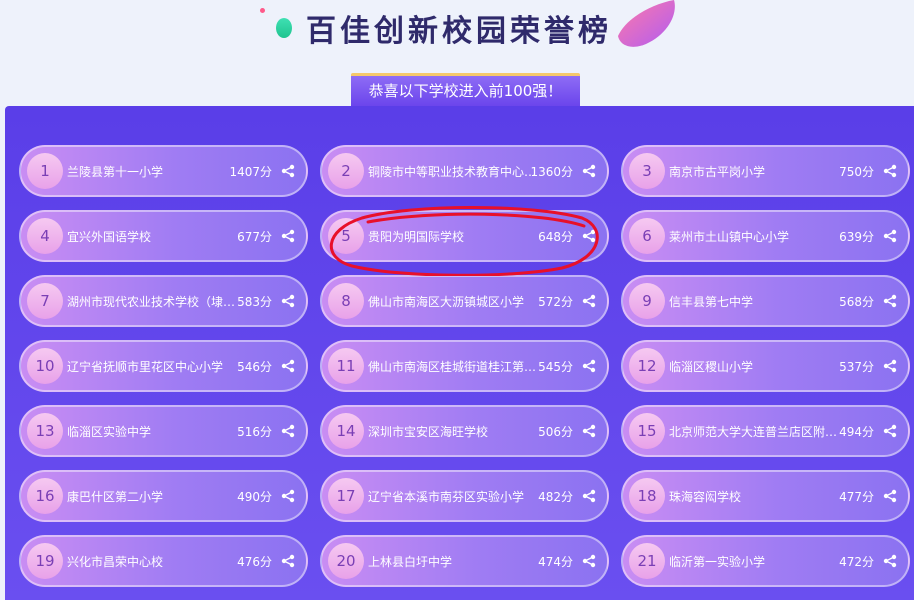 This screenshot has height=600, width=914. I want to click on school-card: 10 辽宁省抚顺市里花区中心小学 546分, so click(163, 366).